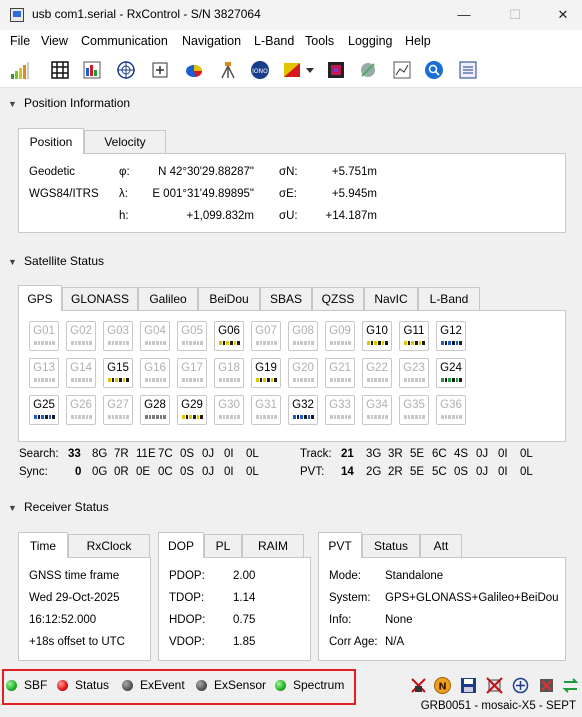 The width and height of the screenshot is (582, 717). What do you see at coordinates (451, 331) in the screenshot?
I see `satellite-id: G12` at bounding box center [451, 331].